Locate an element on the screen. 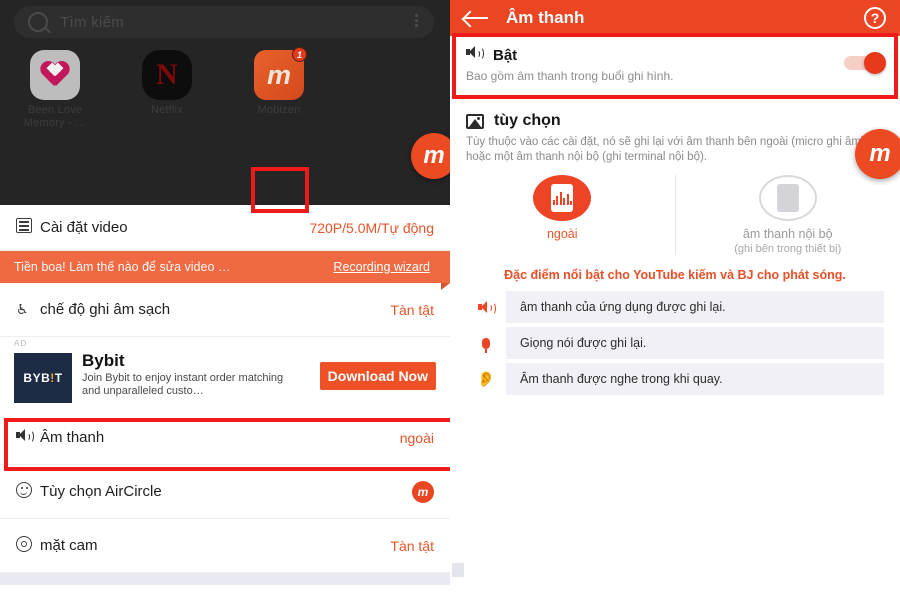 The image size is (900, 603). feature-text: Âm thanh được nghe trong khi quay. is located at coordinates (621, 379).